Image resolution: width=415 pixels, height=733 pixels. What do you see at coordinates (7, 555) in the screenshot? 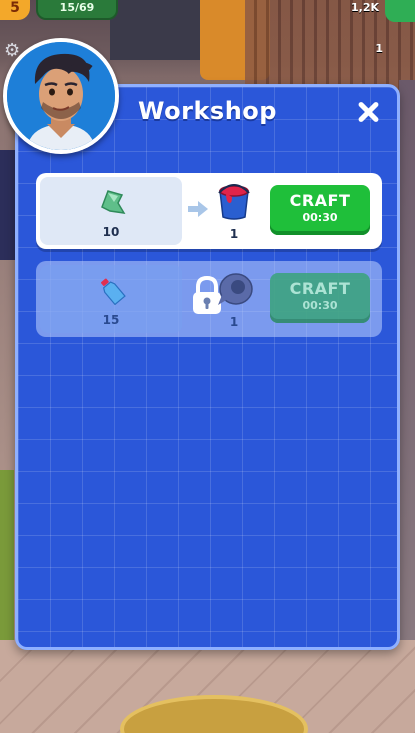
I see `green-post` at bounding box center [7, 555].